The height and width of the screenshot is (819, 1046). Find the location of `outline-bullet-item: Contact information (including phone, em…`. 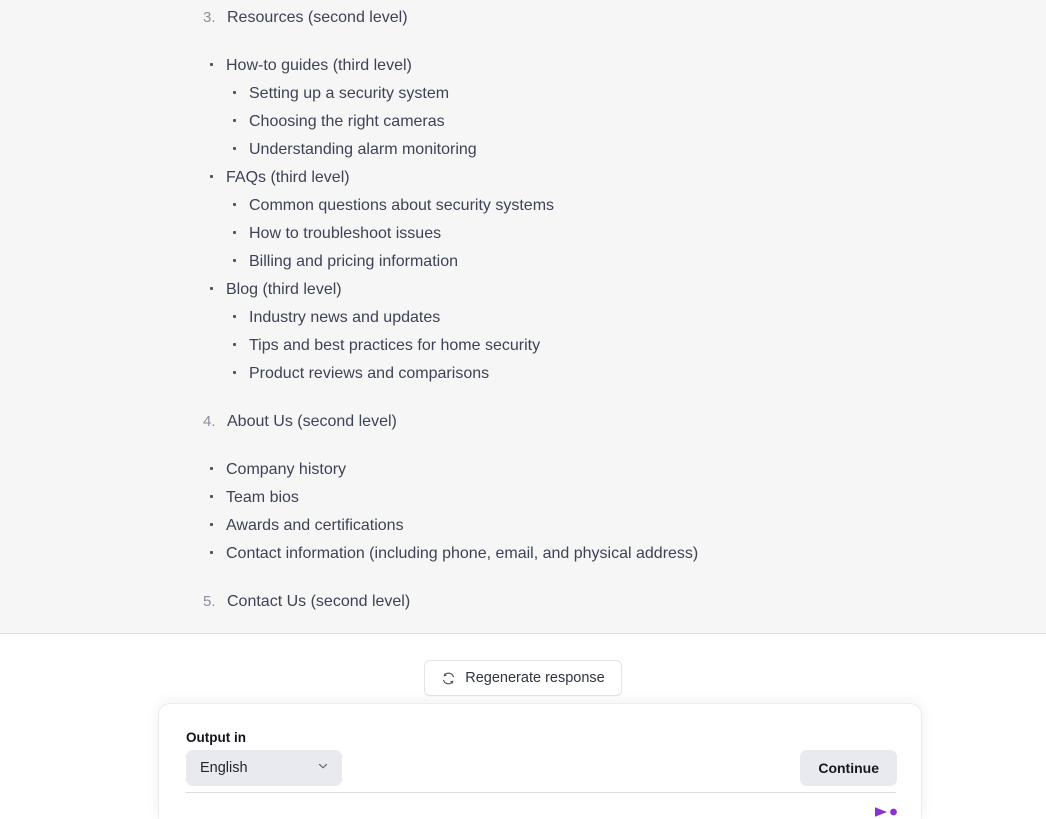

outline-bullet-item: Contact information (including phone, em… is located at coordinates (454, 554).